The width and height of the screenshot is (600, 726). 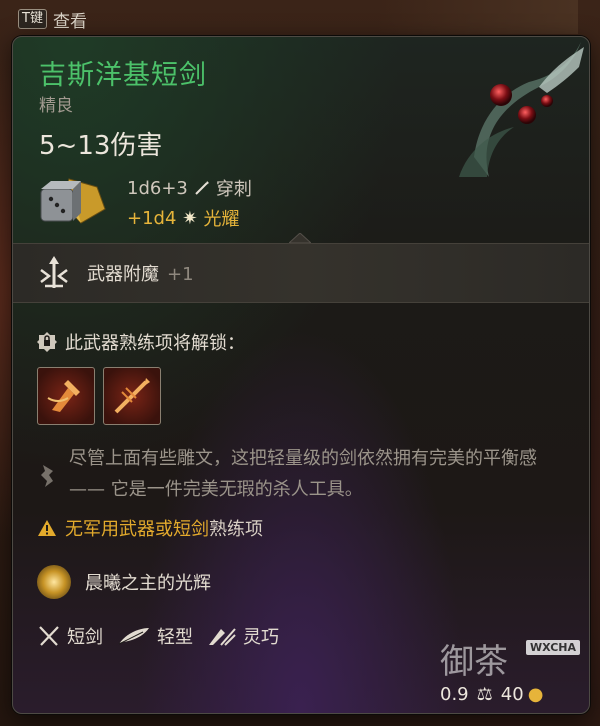 I want to click on quill-icon, so click(x=47, y=476).